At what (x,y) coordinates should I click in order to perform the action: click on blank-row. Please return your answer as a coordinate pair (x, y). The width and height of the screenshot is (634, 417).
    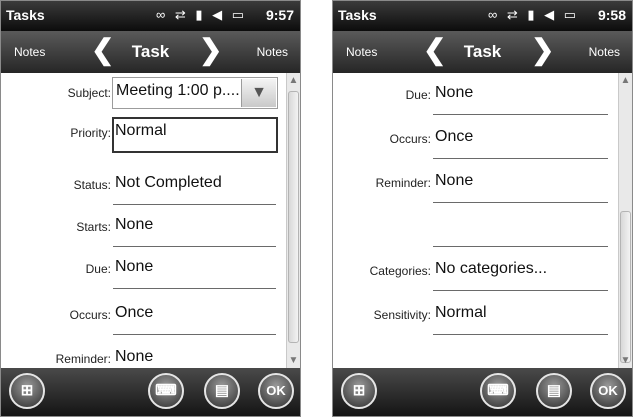
    Looking at the image, I should click on (472, 229).